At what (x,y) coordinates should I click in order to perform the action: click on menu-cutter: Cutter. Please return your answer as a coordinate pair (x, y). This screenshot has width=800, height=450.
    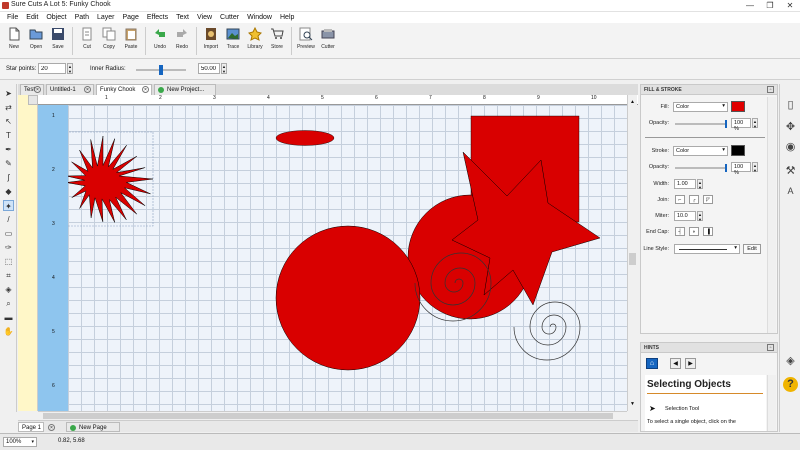
    Looking at the image, I should click on (229, 17).